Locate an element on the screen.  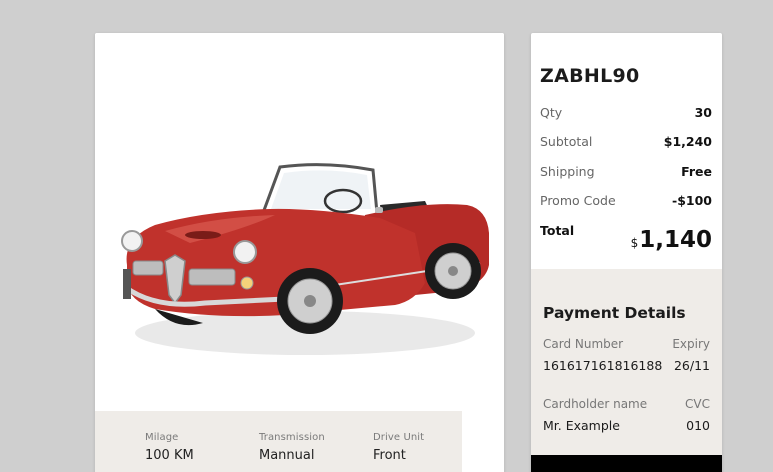
checkout-button is located at coordinates (626, 463).